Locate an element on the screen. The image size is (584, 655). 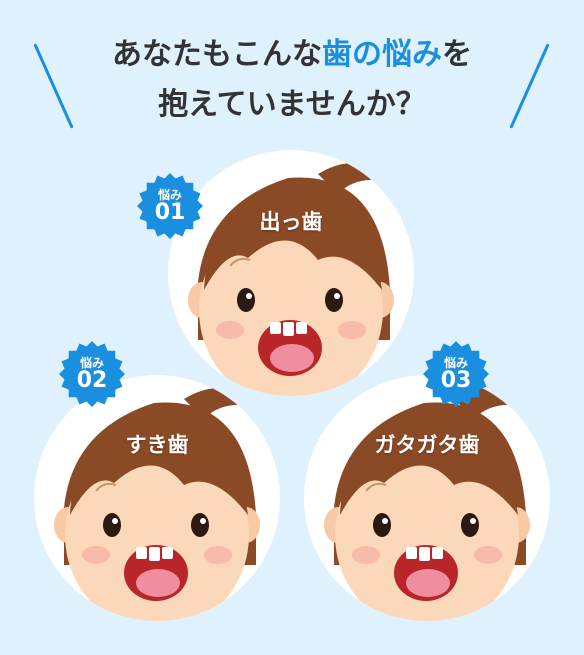
concern-title: ガタガタ歯 is located at coordinates (427, 445).